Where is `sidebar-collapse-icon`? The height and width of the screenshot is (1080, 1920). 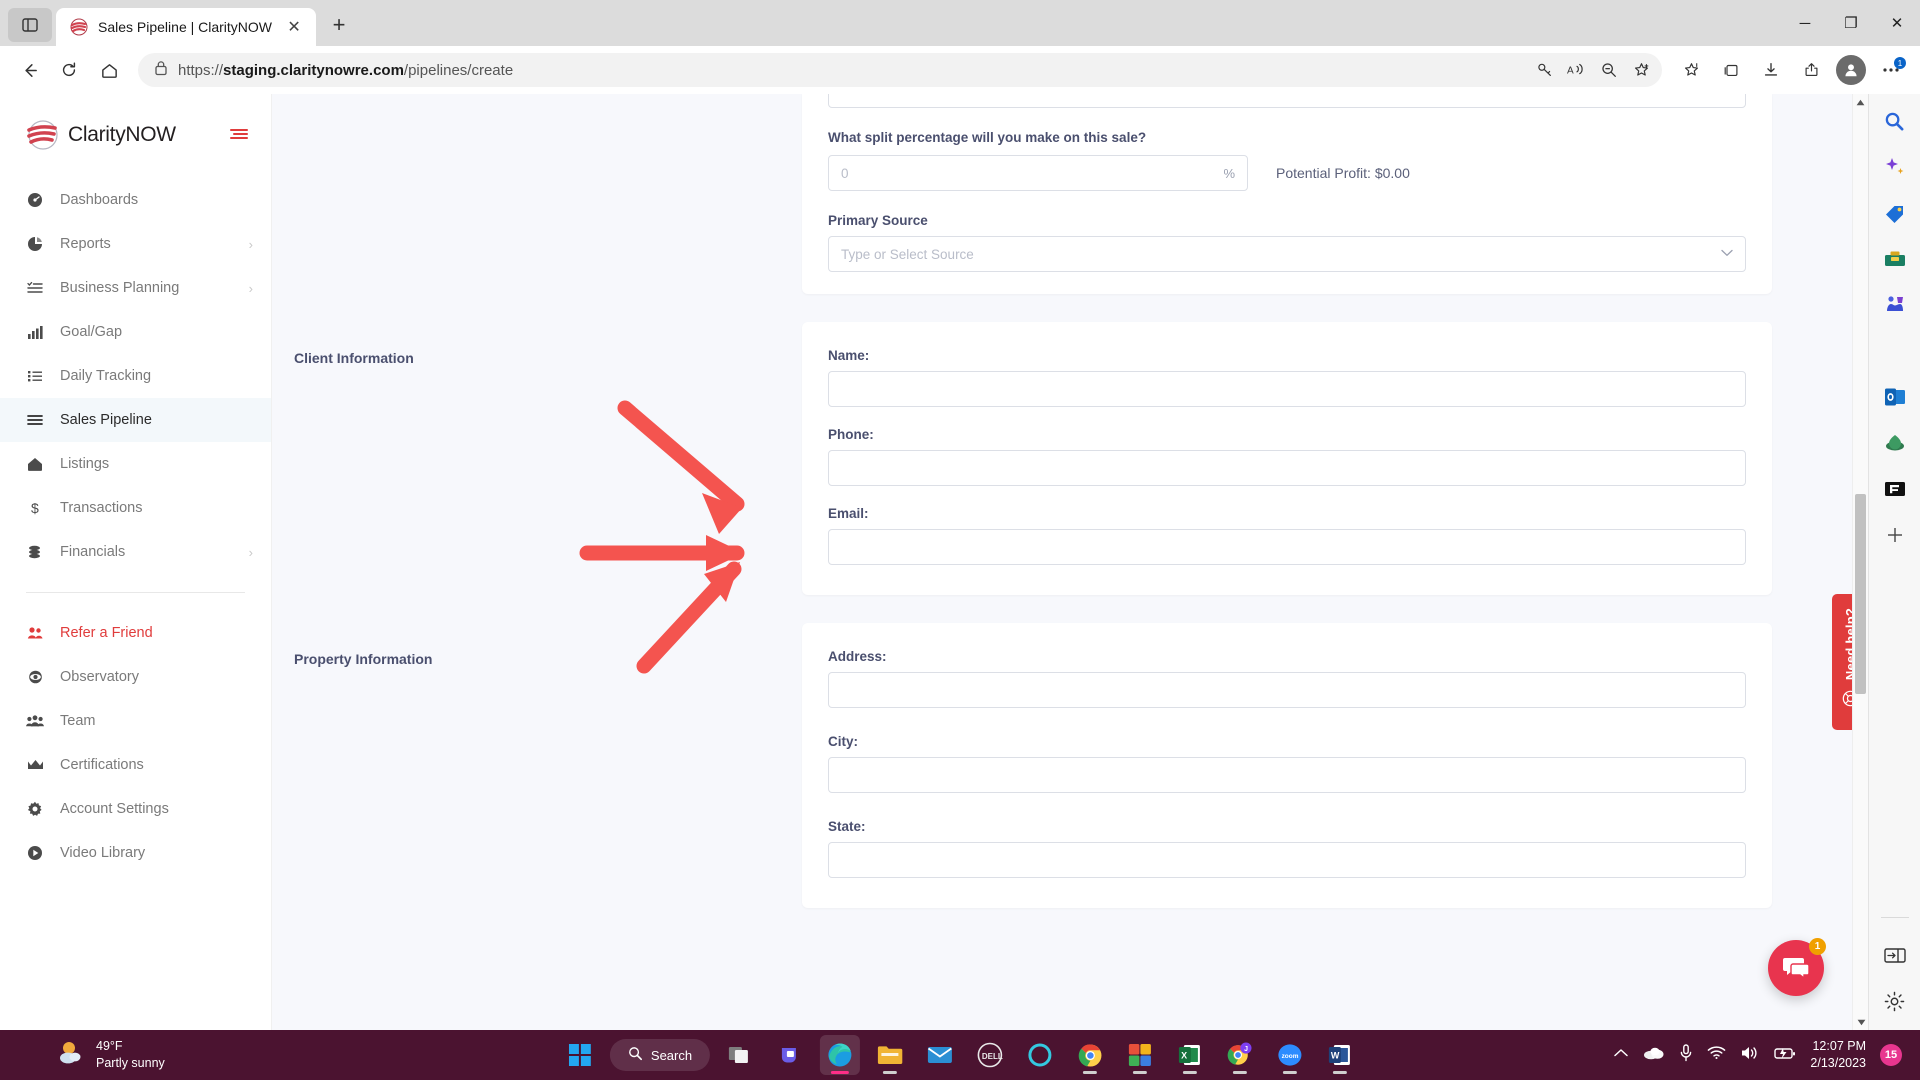 sidebar-collapse-icon is located at coordinates (239, 135).